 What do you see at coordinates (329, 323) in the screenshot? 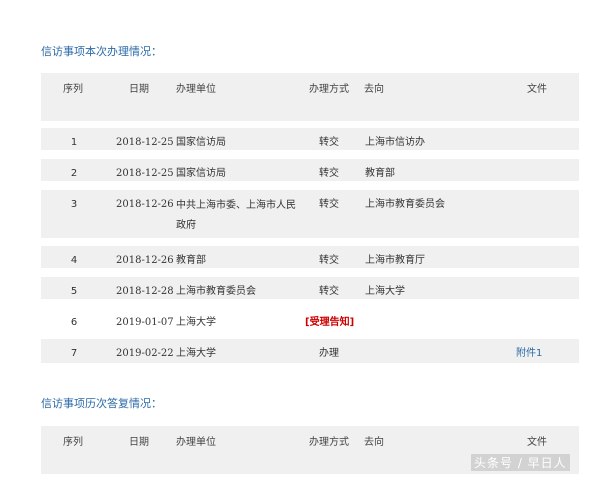
I see `acceptance-notice-link: [受理告知]` at bounding box center [329, 323].